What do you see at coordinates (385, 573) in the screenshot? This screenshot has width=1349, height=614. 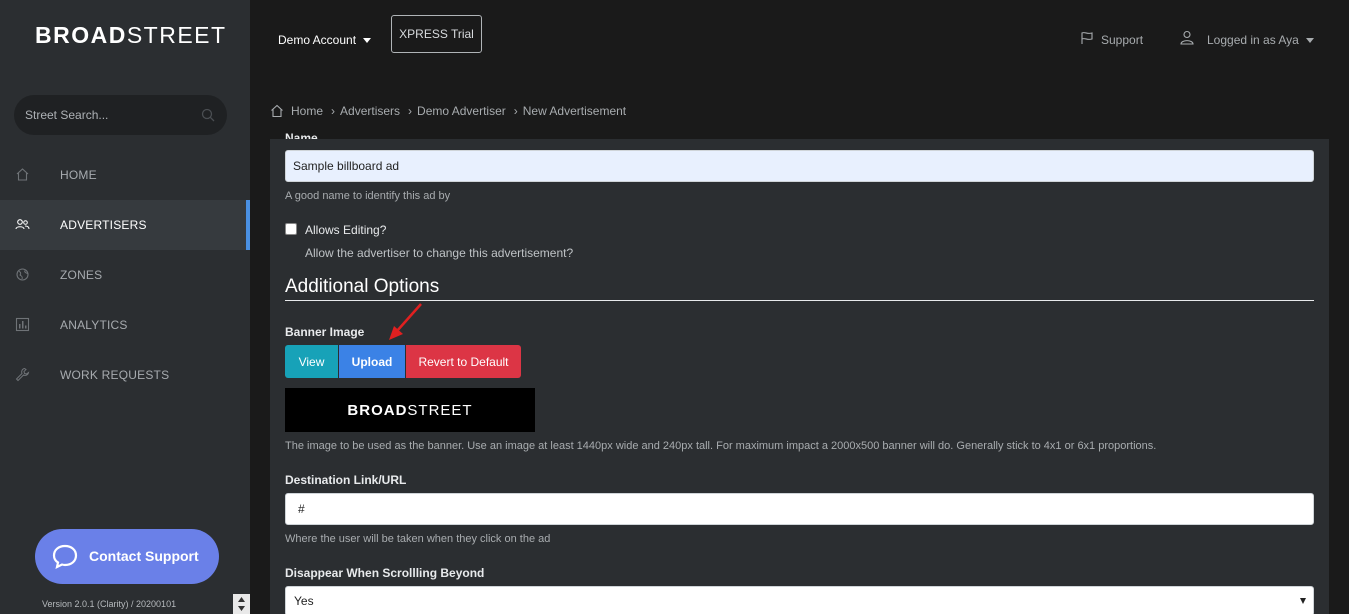 I see `disappear-label: Disappear When Scrollling Beyond` at bounding box center [385, 573].